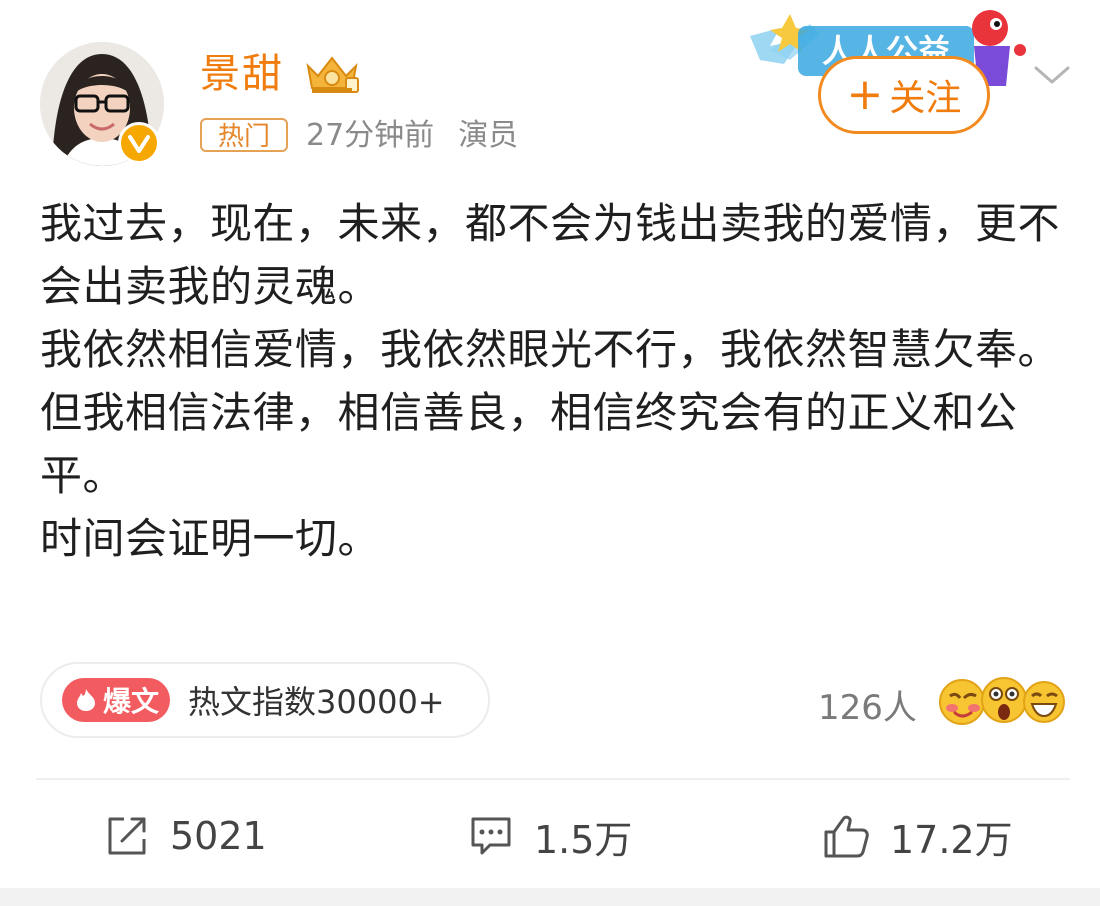  Describe the element at coordinates (867, 704) in the screenshot. I see `reaction-count: 126人` at that location.